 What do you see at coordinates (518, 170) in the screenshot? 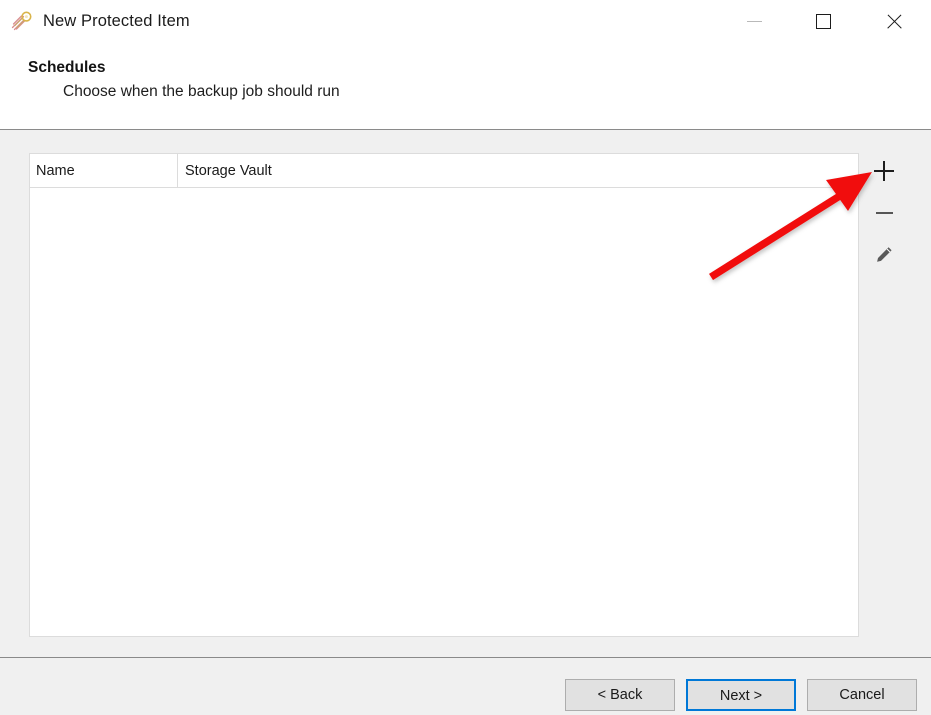
I see `column-header-storage-vault: Storage Vault` at bounding box center [518, 170].